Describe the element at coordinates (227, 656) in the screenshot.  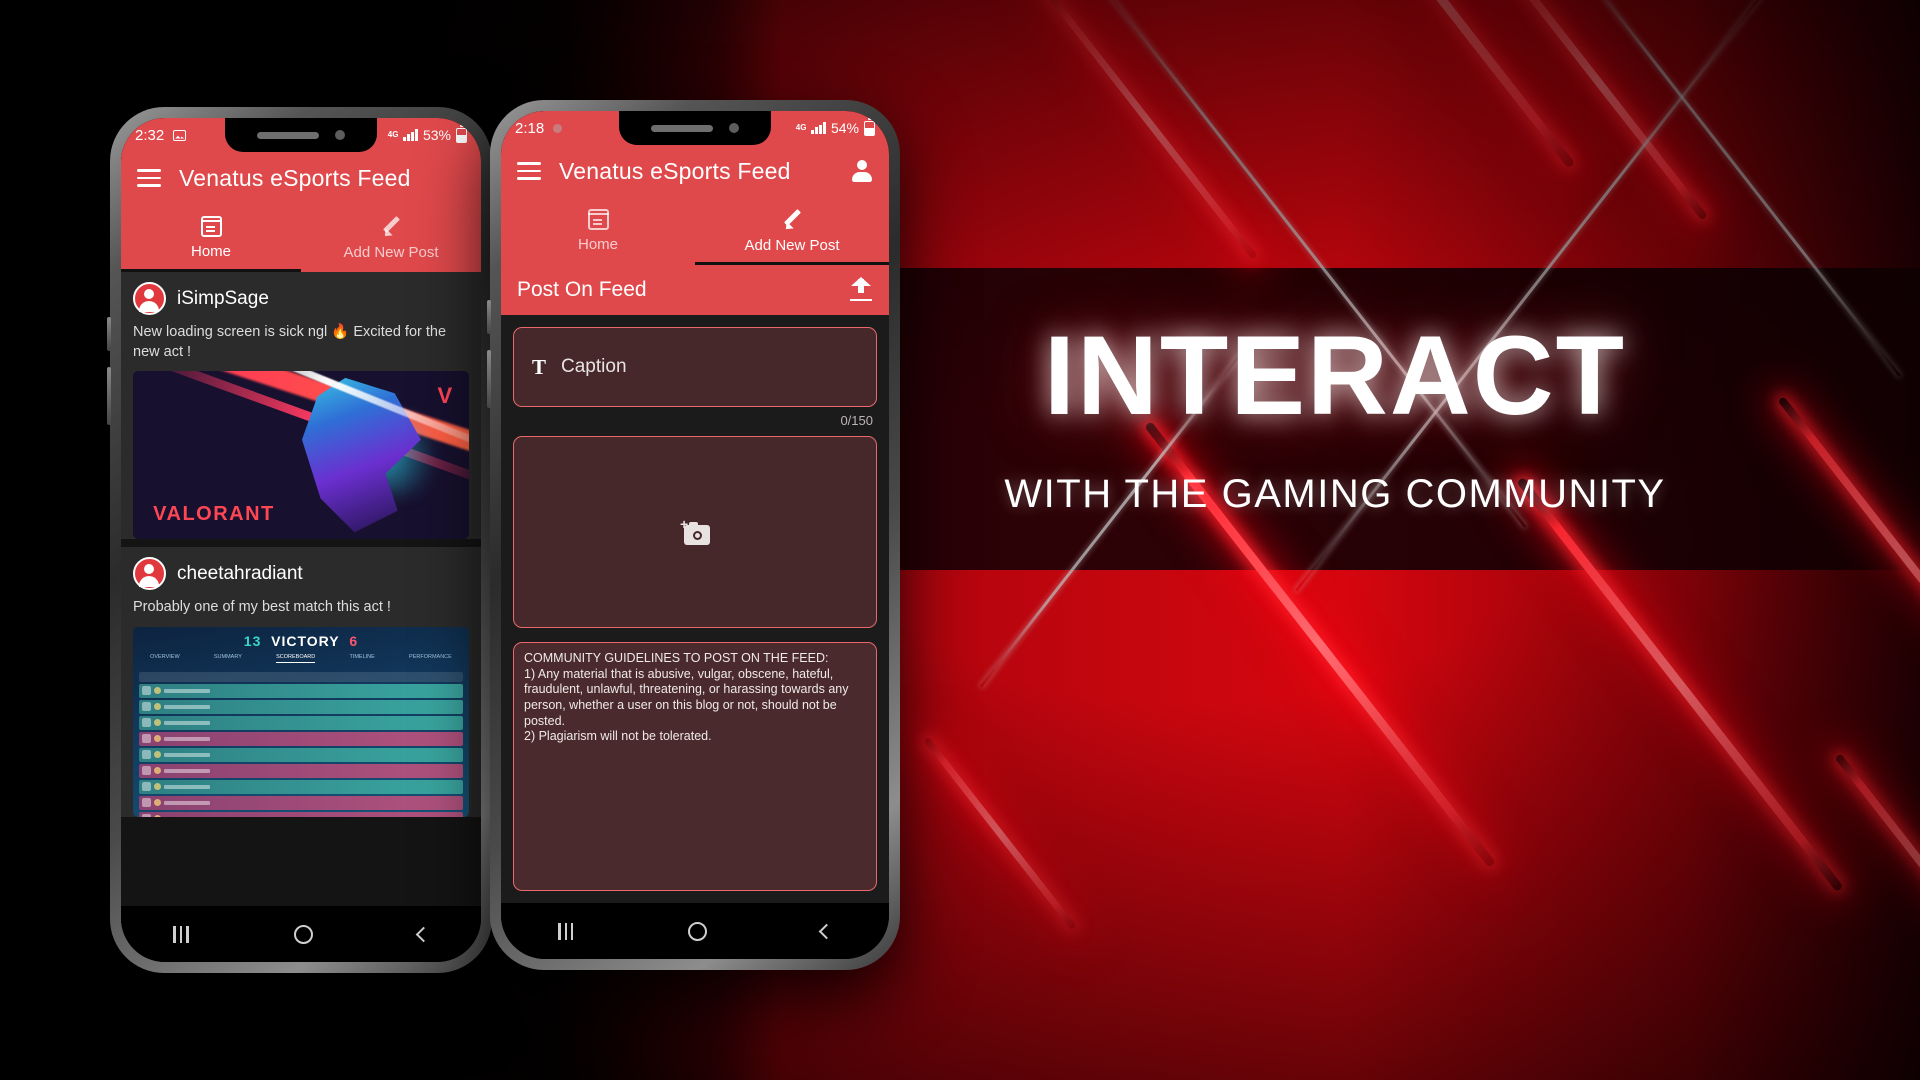
I see `scoreboard-tab: SUMMARY` at that location.